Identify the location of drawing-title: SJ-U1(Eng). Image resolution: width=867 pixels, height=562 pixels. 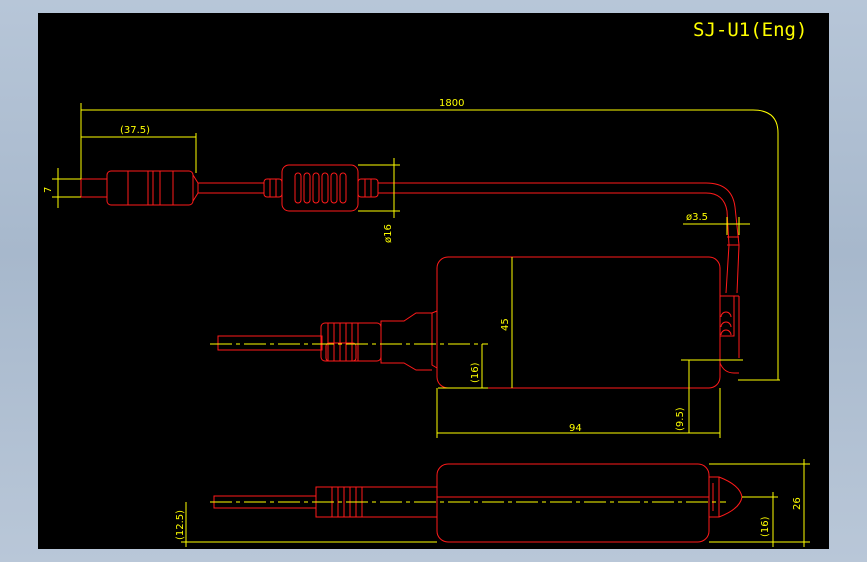
(750, 30).